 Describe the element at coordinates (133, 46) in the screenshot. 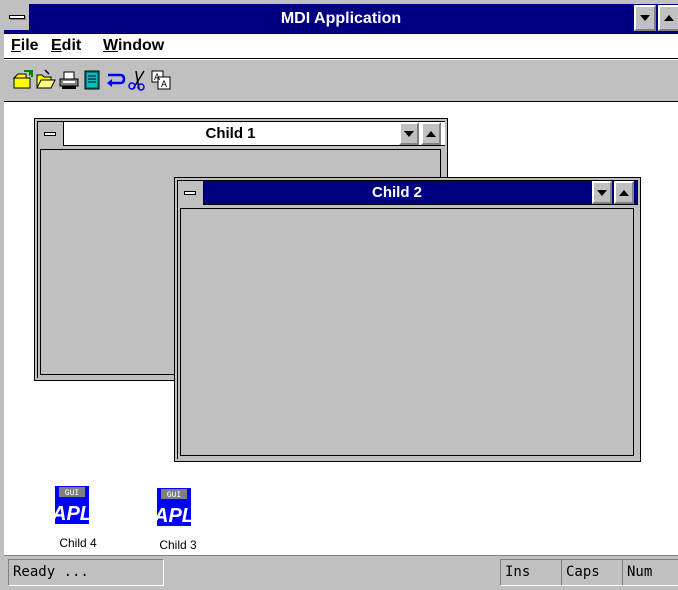

I see `menu-window: Window` at that location.